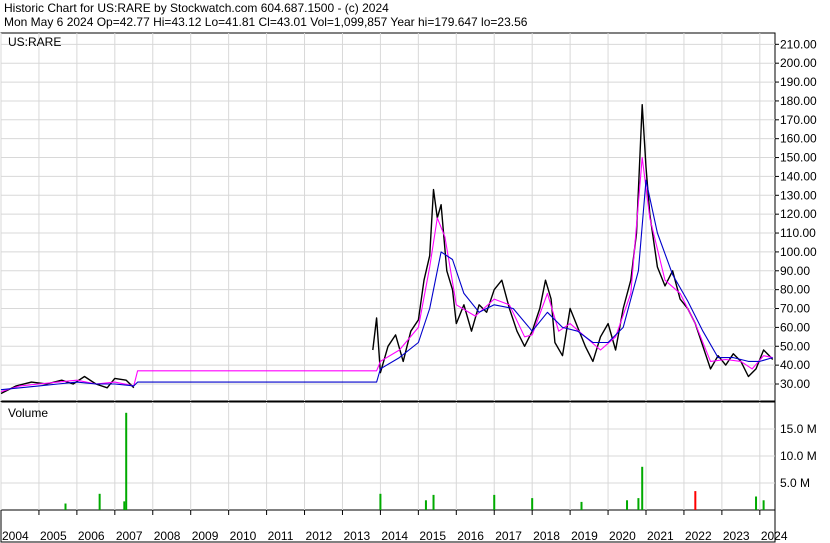 This screenshot has height=543, width=830. What do you see at coordinates (798, 120) in the screenshot?
I see `price-tick-label: 170.00` at bounding box center [798, 120].